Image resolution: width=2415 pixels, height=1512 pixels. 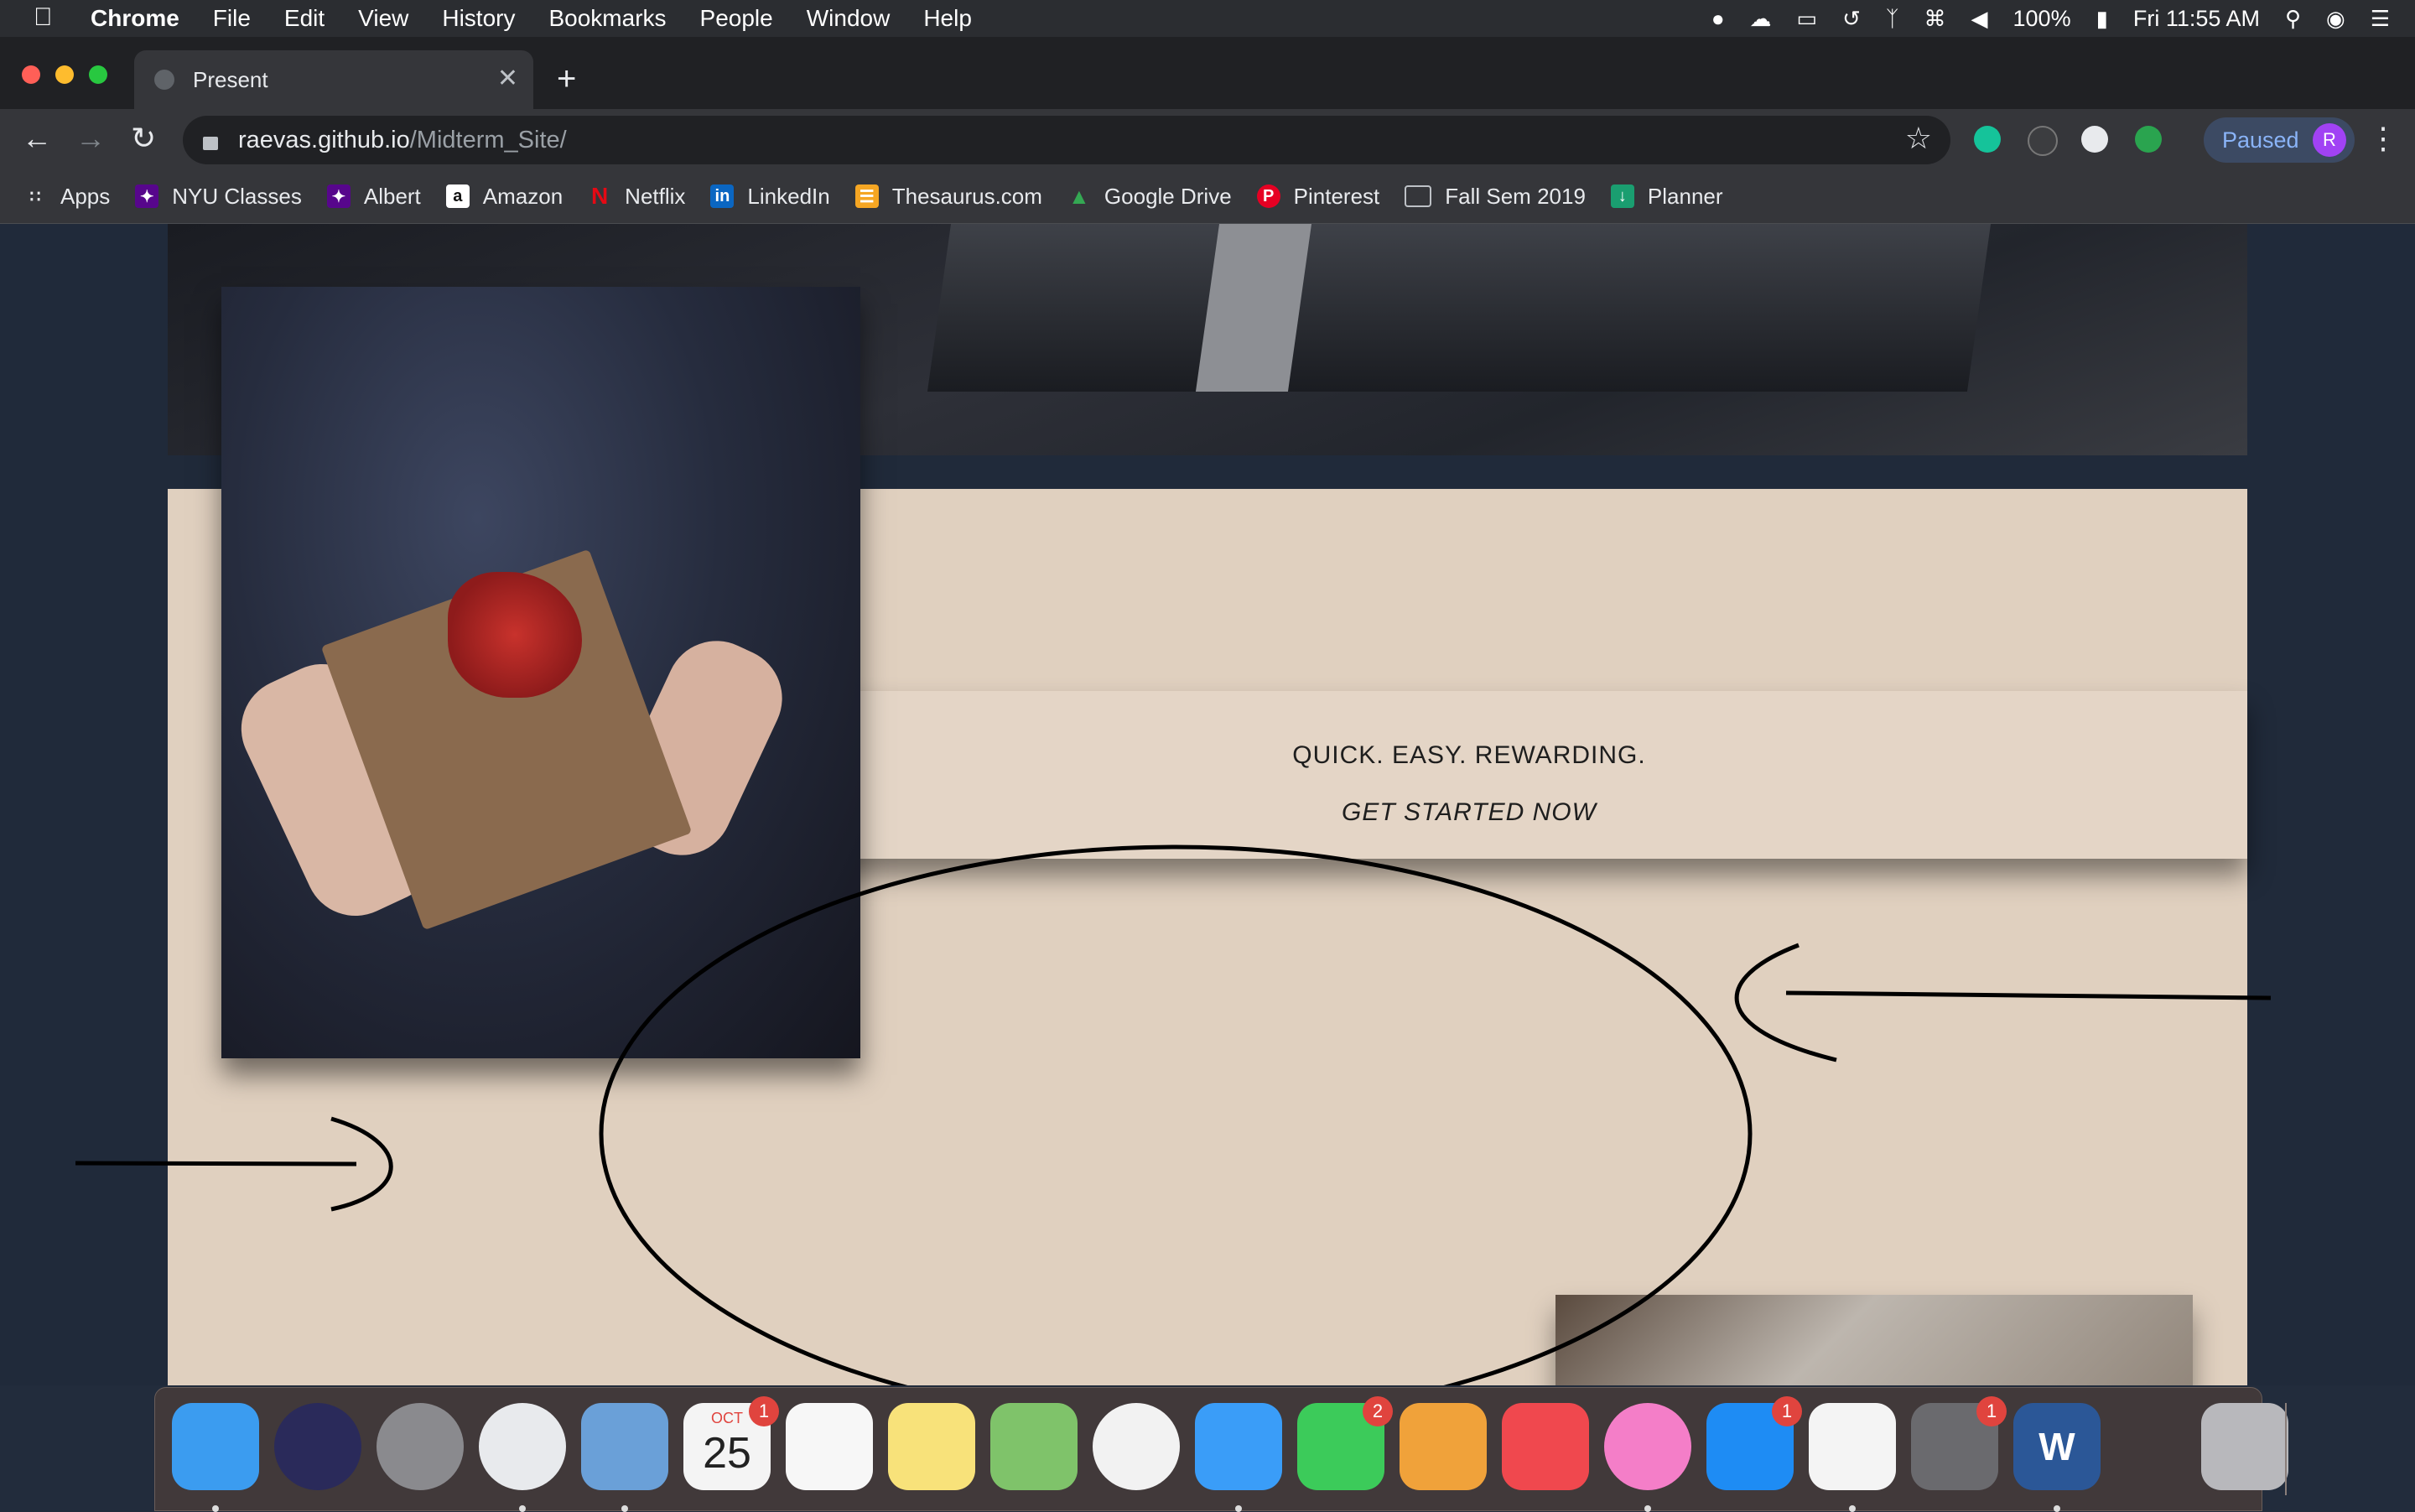 I want to click on bookmark-albert: ✦ Albert, so click(x=373, y=196).